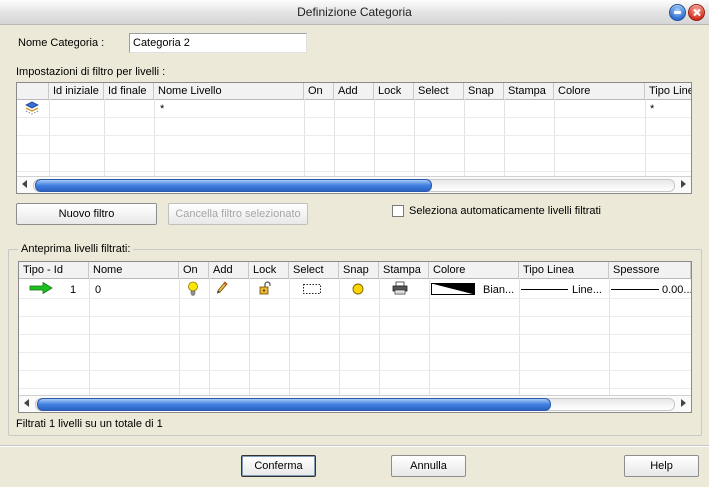 The height and width of the screenshot is (487, 709). What do you see at coordinates (86, 214) in the screenshot?
I see `new-filter-button: Nuovo filtro` at bounding box center [86, 214].